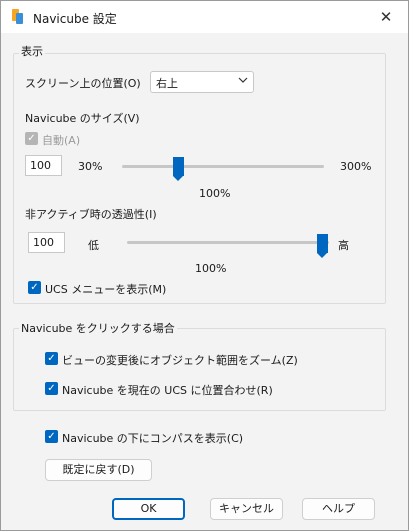 The image size is (409, 531). I want to click on opacity-high-label: 高, so click(343, 245).